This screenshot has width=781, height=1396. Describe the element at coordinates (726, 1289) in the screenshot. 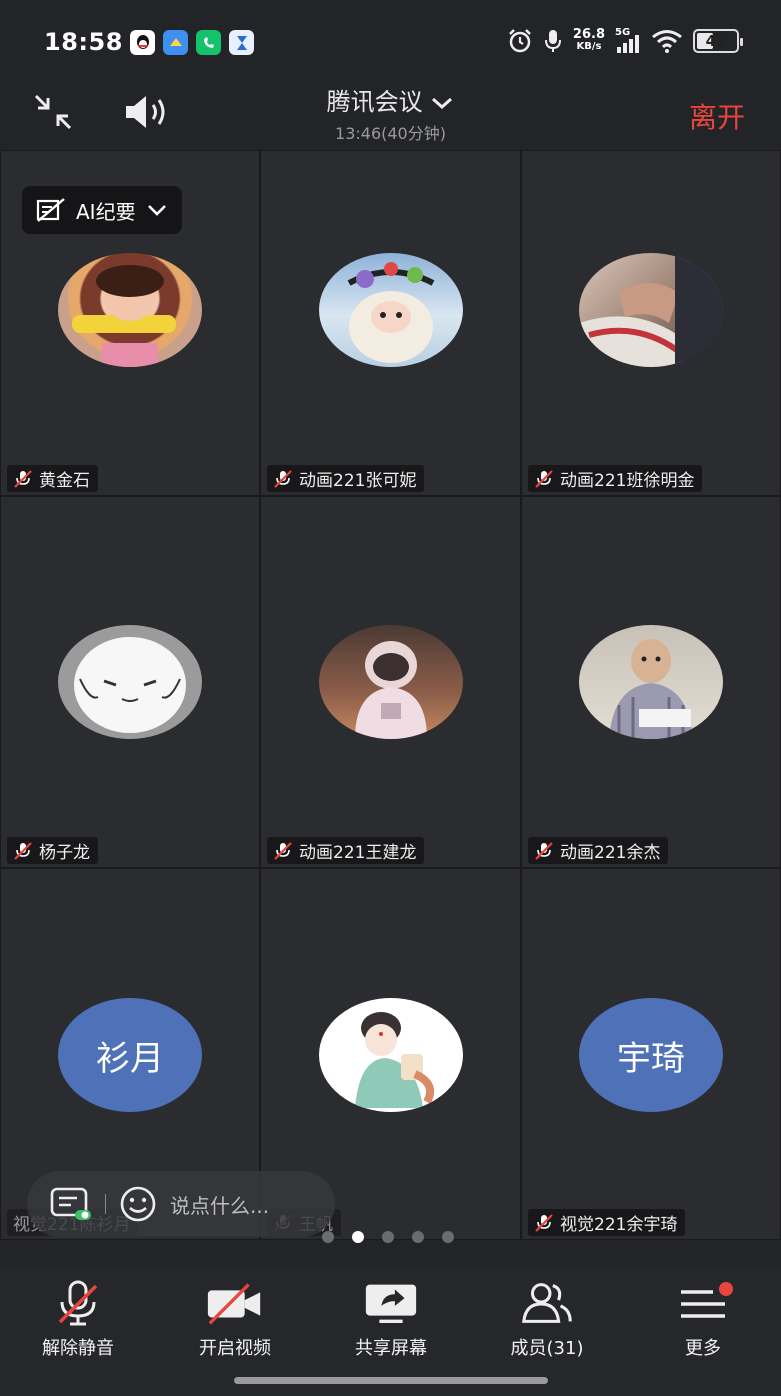

I see `notification-badge` at that location.